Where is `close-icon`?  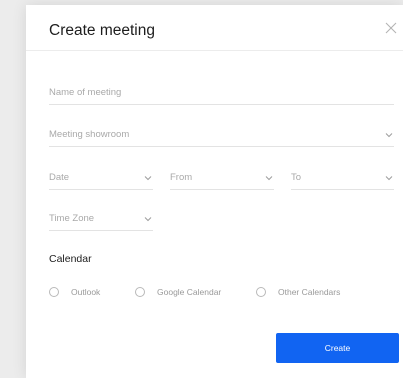
close-icon is located at coordinates (391, 28).